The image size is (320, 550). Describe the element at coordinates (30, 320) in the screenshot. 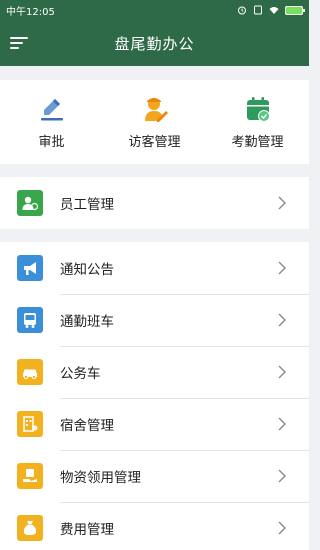

I see `bus-icon` at that location.